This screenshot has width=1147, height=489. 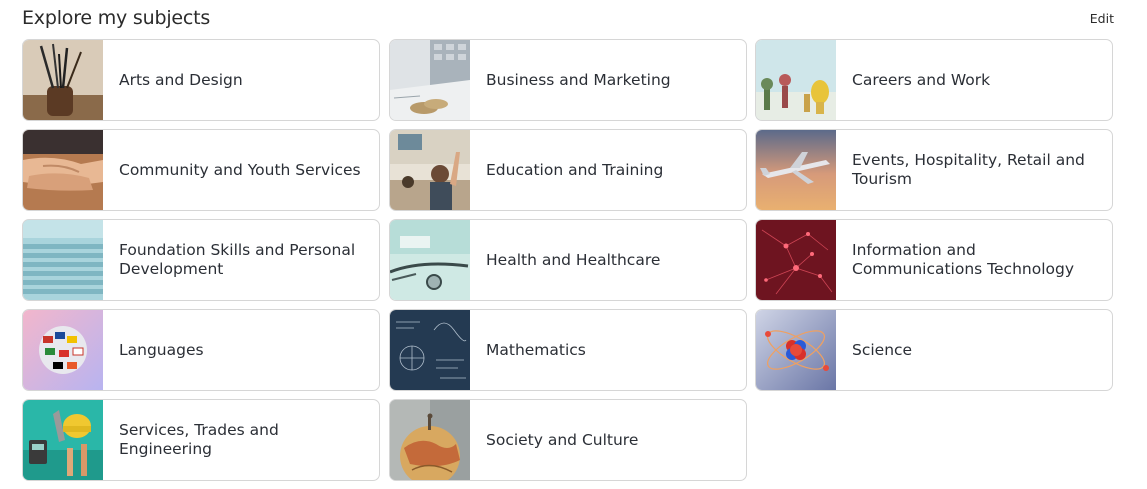 What do you see at coordinates (430, 80) in the screenshot?
I see `calculator-coins-image` at bounding box center [430, 80].